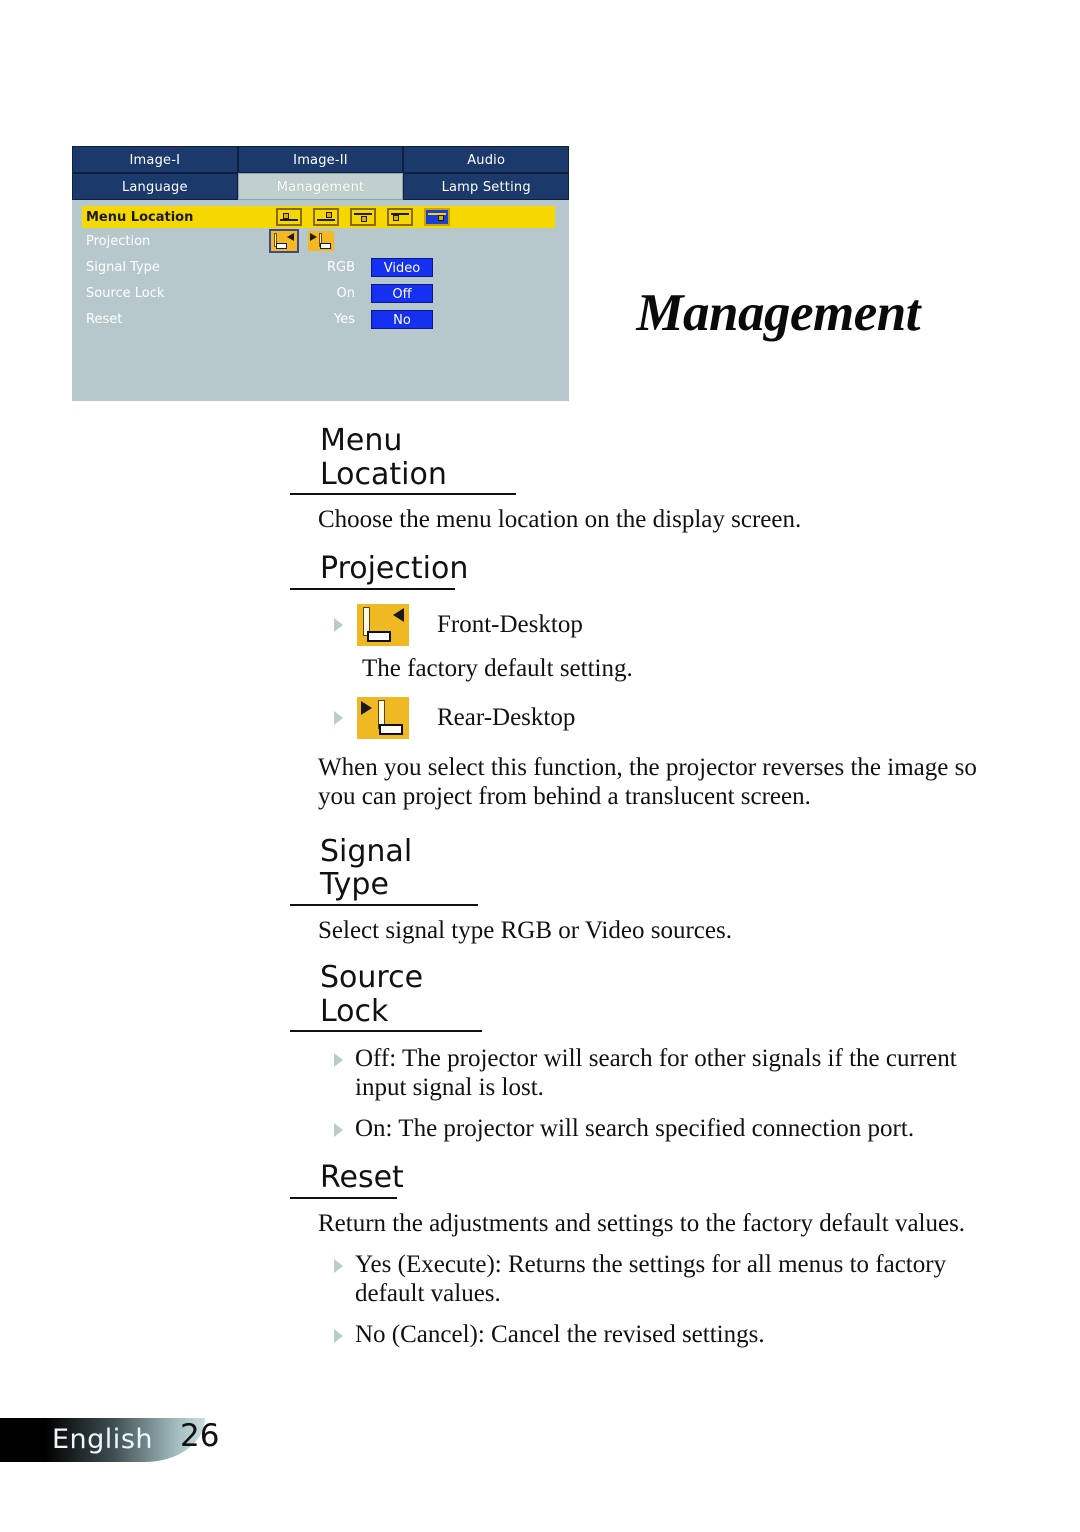 Image resolution: width=1080 pixels, height=1532 pixels. I want to click on section-signal-type: Signal Type, so click(384, 870).